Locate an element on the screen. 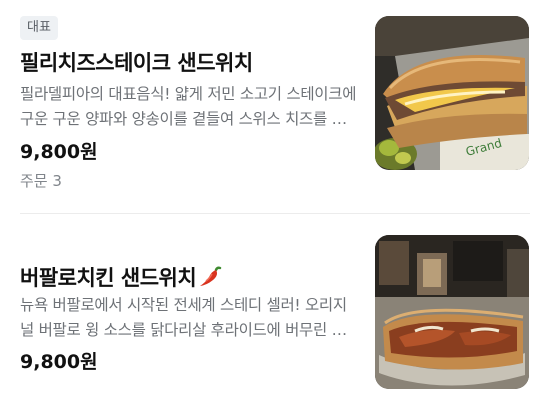 The width and height of the screenshot is (550, 406). menu-item-photo is located at coordinates (452, 312).